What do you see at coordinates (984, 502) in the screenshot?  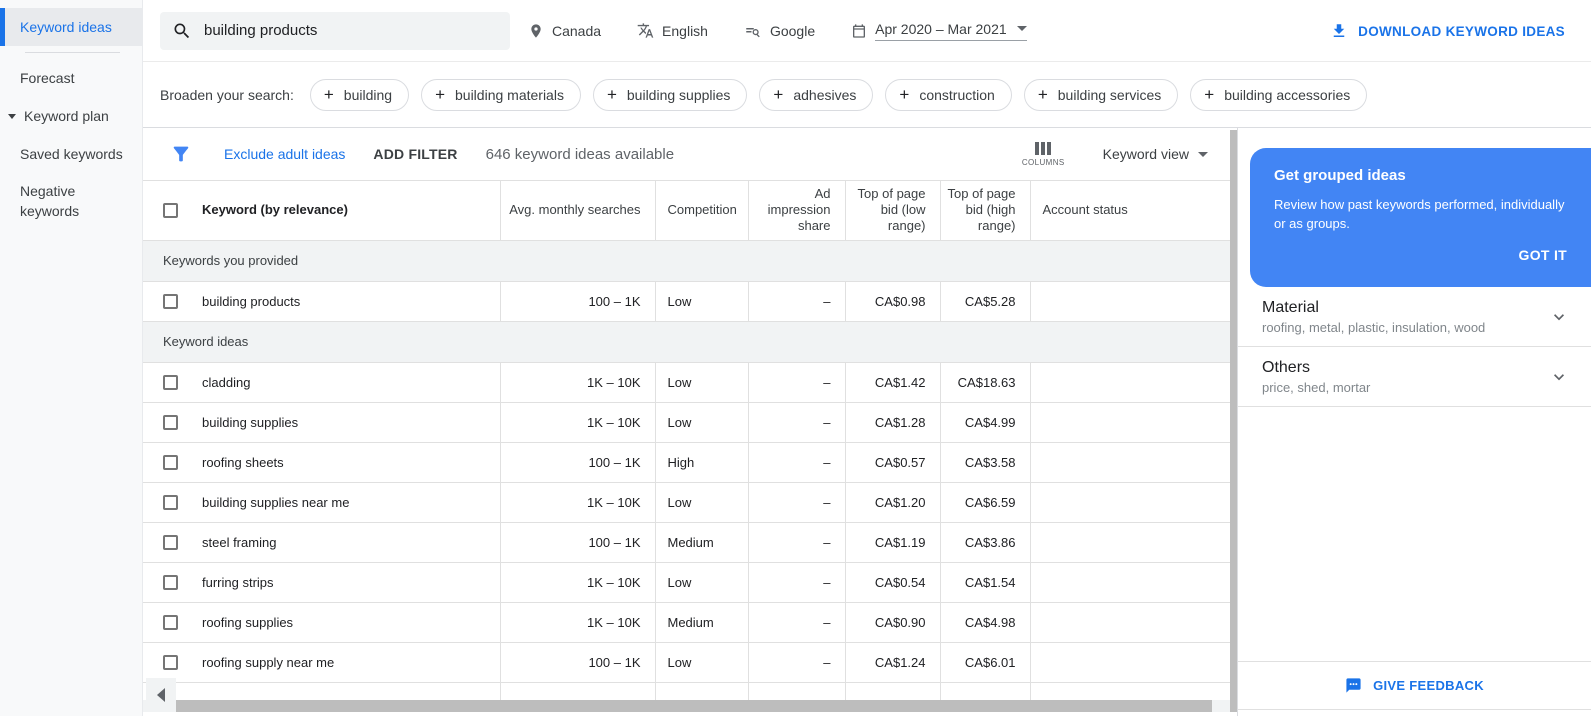 I see `top-of-page-bid-high-cell: CA$6.59` at bounding box center [984, 502].